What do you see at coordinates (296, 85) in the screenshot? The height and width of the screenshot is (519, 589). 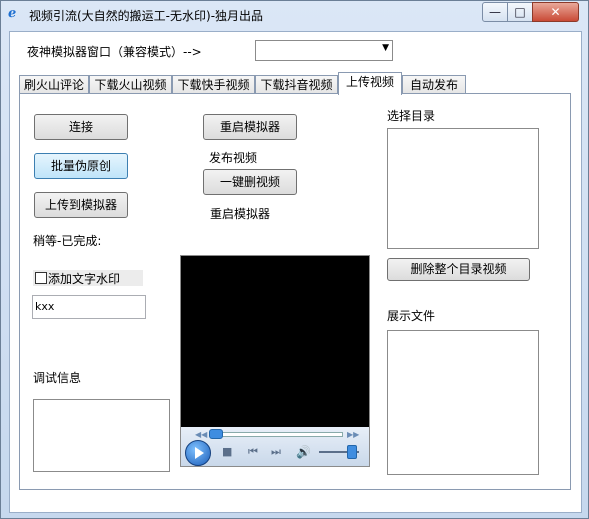 I see `tab-download-douyin: 下载抖音视频` at bounding box center [296, 85].